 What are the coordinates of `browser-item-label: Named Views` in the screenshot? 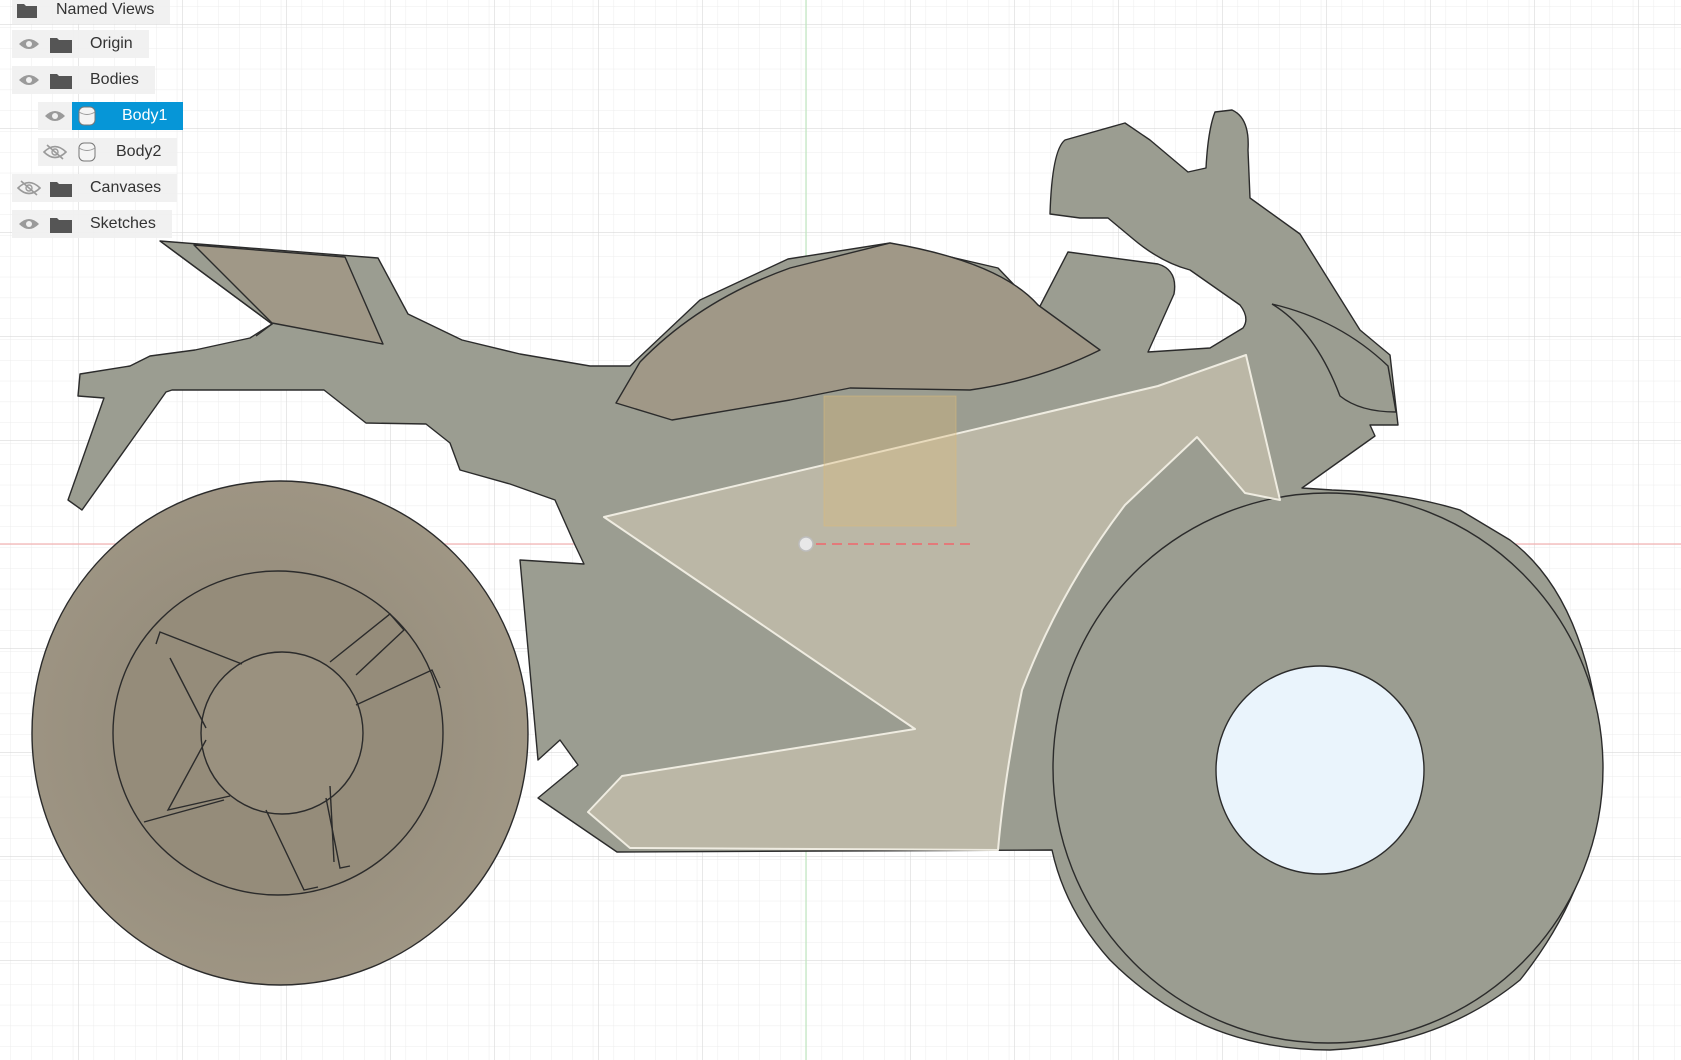 It's located at (105, 9).